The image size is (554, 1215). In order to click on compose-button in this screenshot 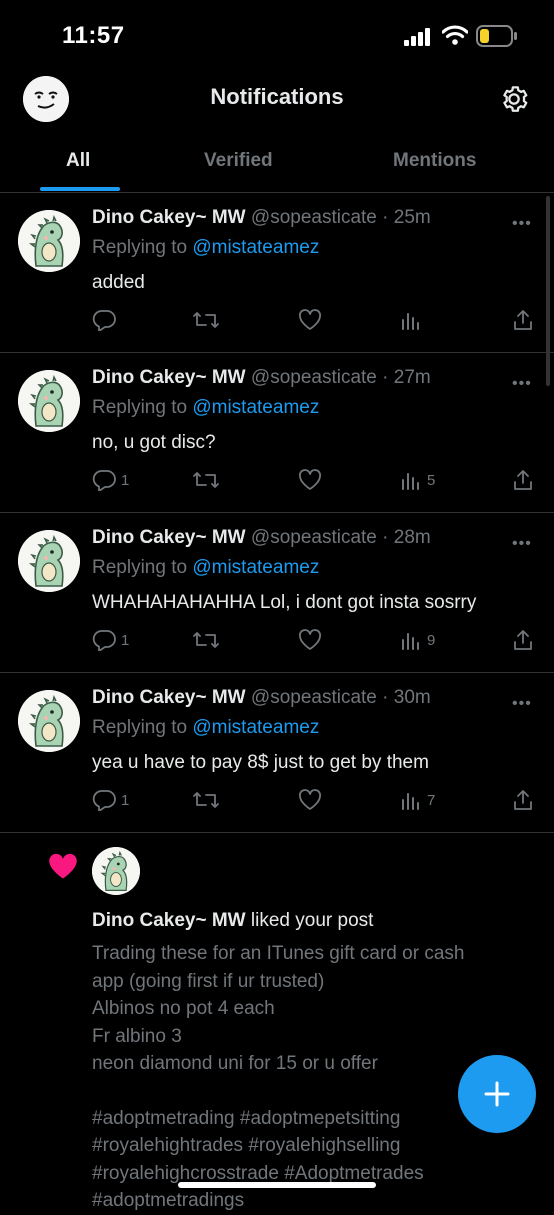, I will do `click(497, 1094)`.